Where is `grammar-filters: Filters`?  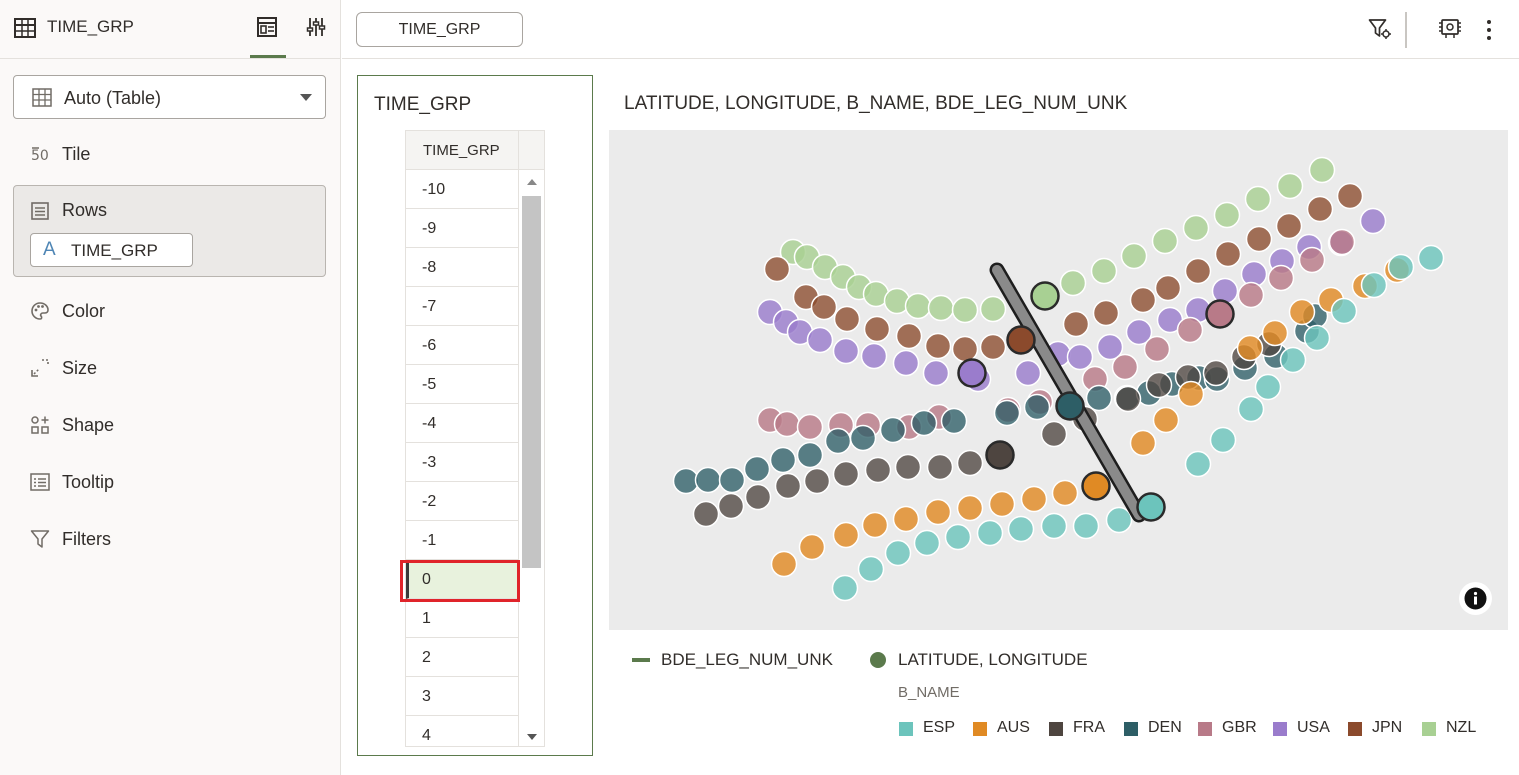 grammar-filters: Filters is located at coordinates (175, 539).